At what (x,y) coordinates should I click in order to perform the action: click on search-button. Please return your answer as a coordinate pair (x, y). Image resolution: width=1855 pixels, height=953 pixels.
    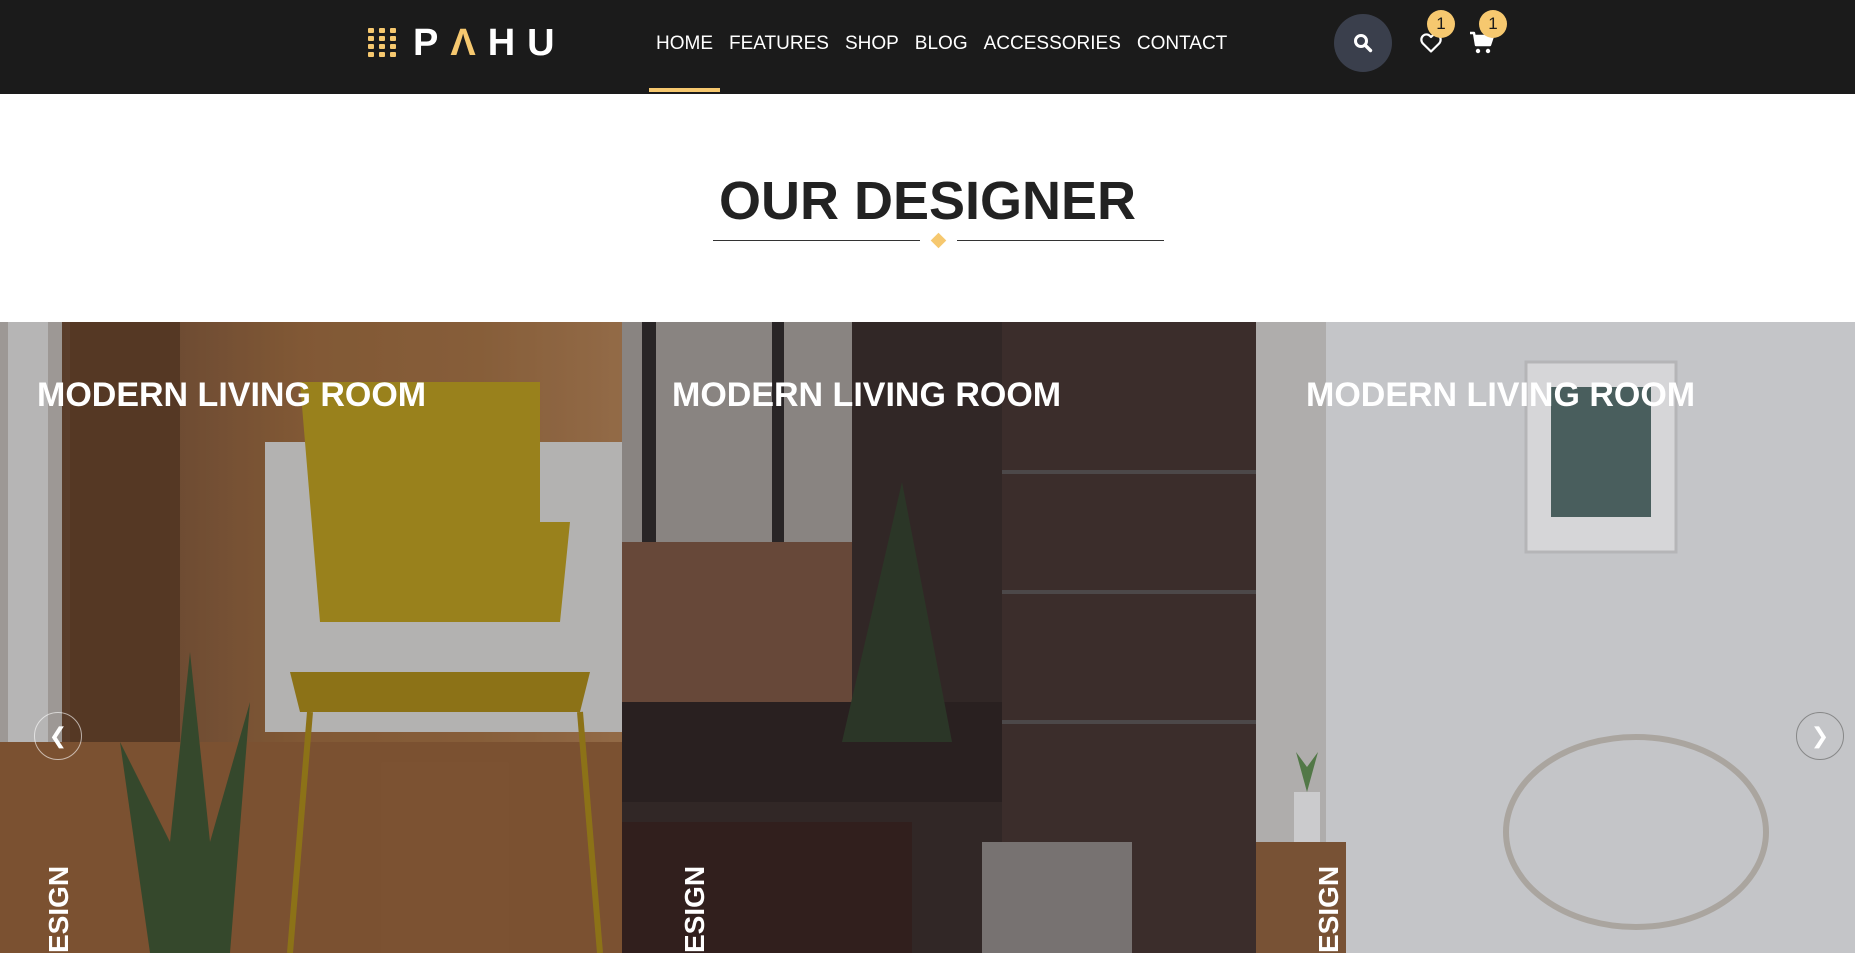
    Looking at the image, I should click on (1363, 43).